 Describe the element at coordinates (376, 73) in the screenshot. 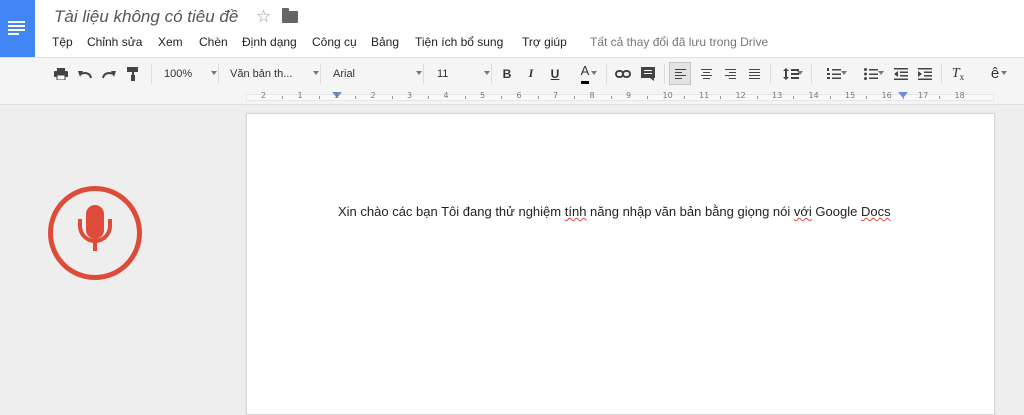

I see `font-select: Arial` at that location.